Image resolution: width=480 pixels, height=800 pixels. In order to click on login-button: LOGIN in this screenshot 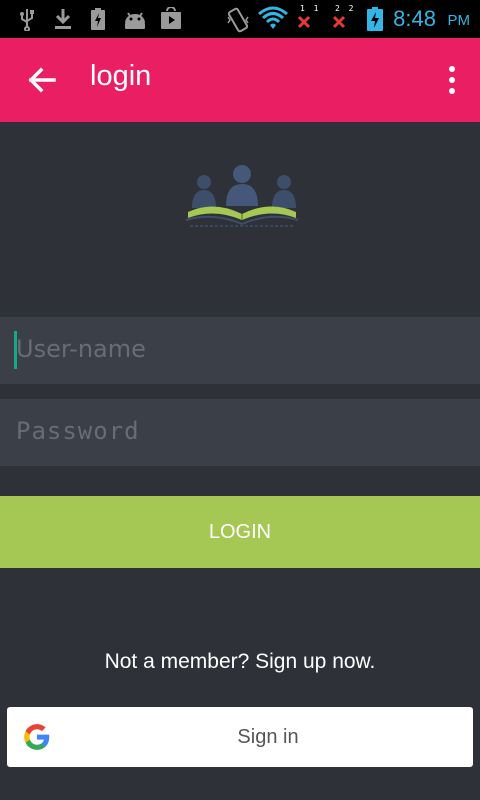, I will do `click(240, 532)`.